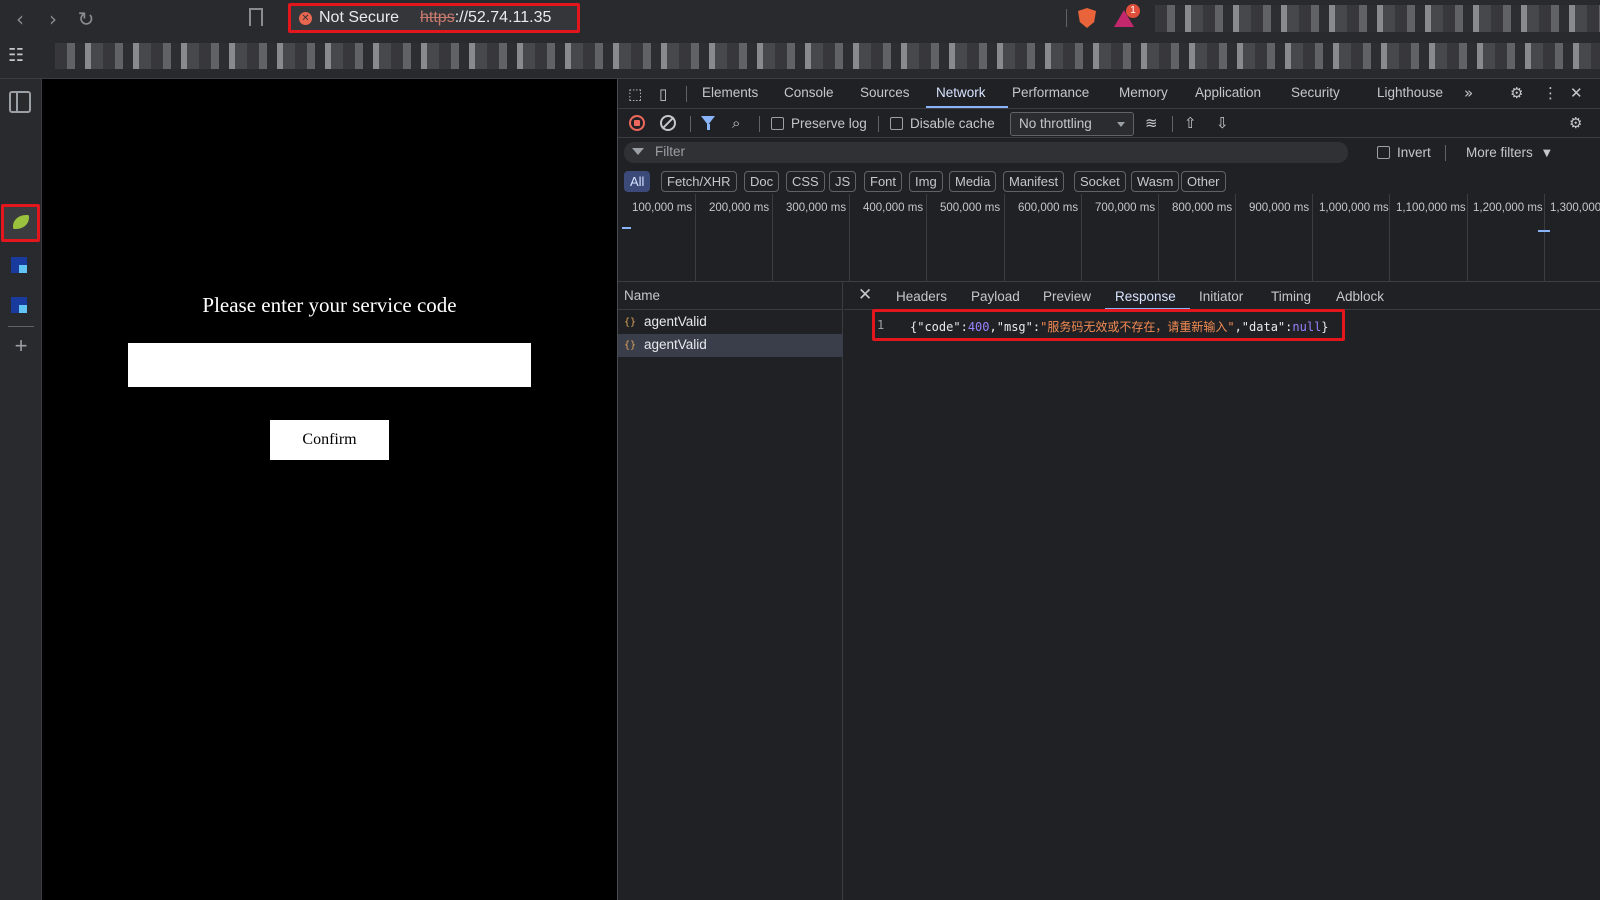 This screenshot has width=1600, height=900. What do you see at coordinates (1291, 296) in the screenshot?
I see `tab-timing: Timing` at bounding box center [1291, 296].